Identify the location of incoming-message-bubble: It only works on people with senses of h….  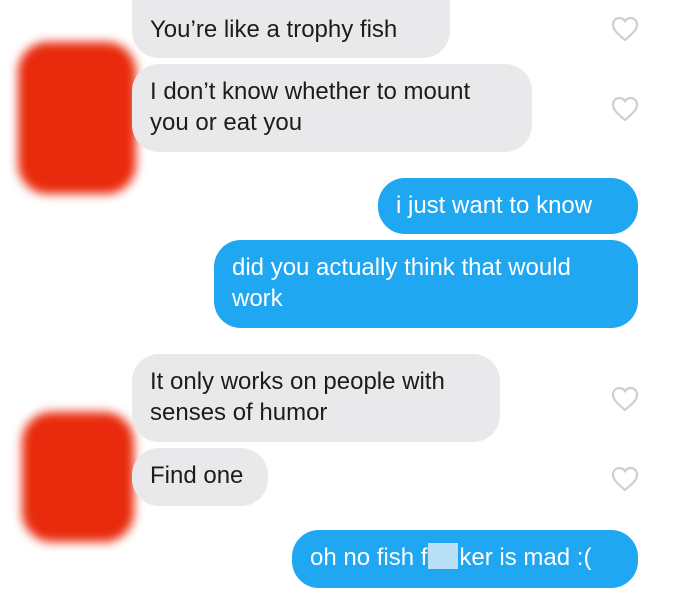
(316, 398).